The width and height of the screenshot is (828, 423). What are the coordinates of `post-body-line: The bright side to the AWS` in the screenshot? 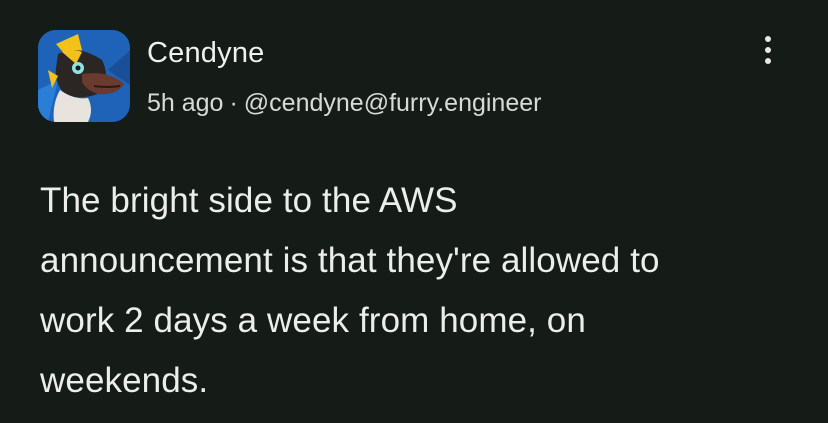 It's located at (249, 200).